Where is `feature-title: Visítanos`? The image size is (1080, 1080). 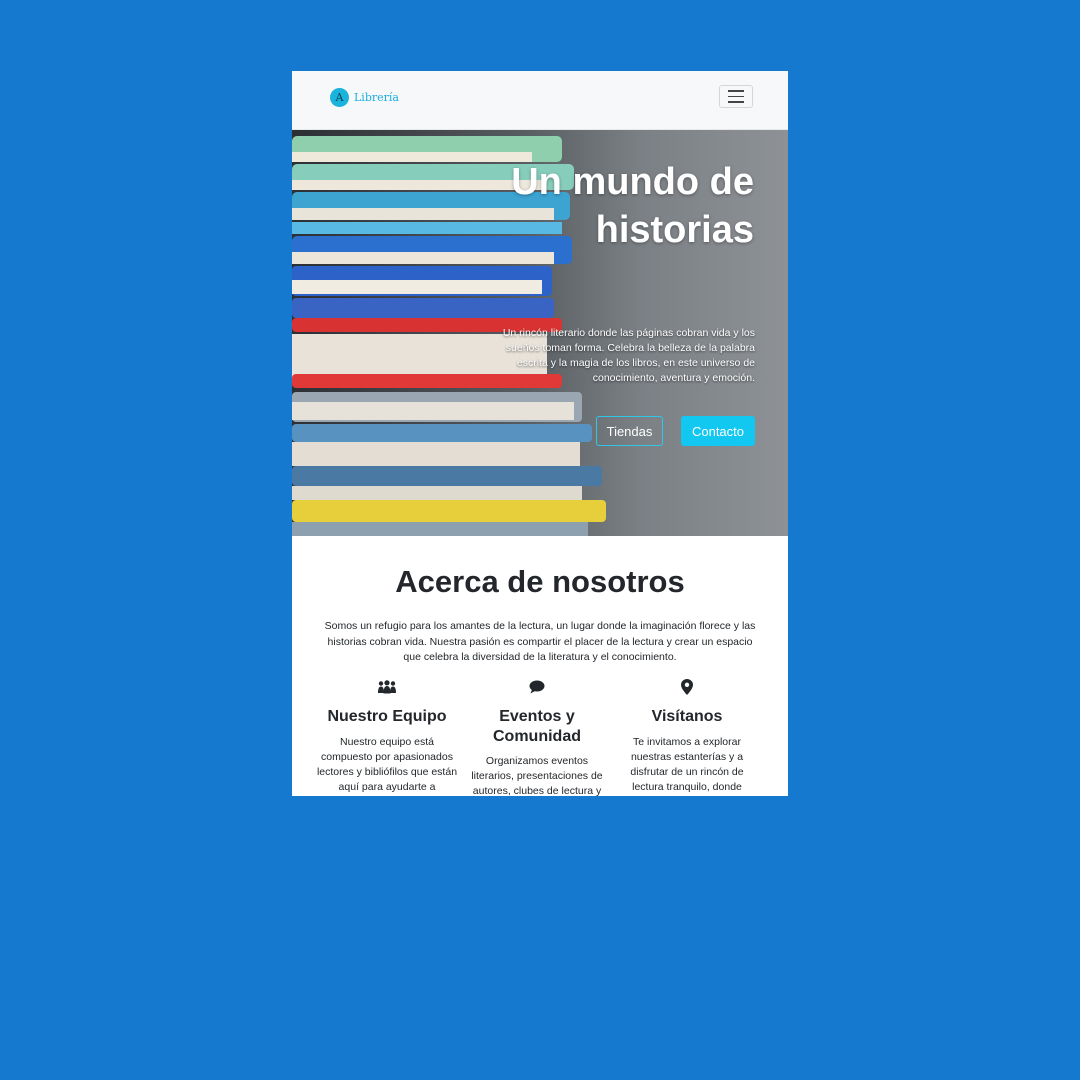
feature-title: Visítanos is located at coordinates (687, 716).